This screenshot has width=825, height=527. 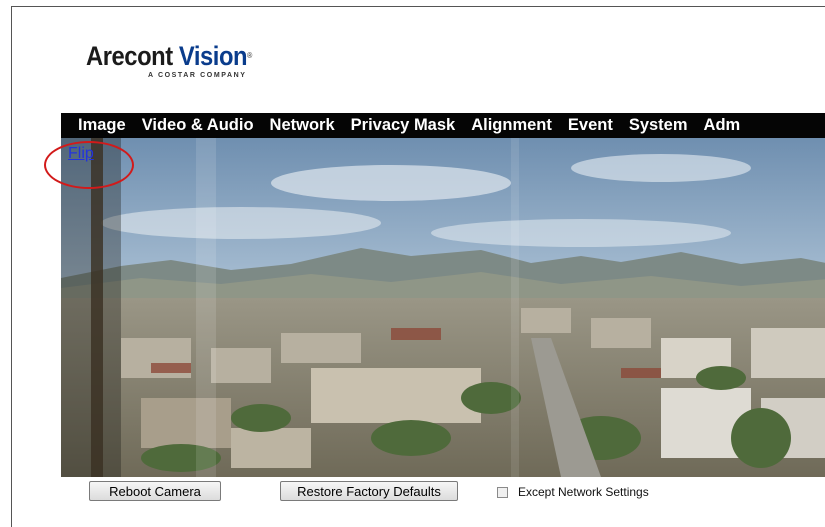 What do you see at coordinates (502, 492) in the screenshot?
I see `except-network-checkbox` at bounding box center [502, 492].